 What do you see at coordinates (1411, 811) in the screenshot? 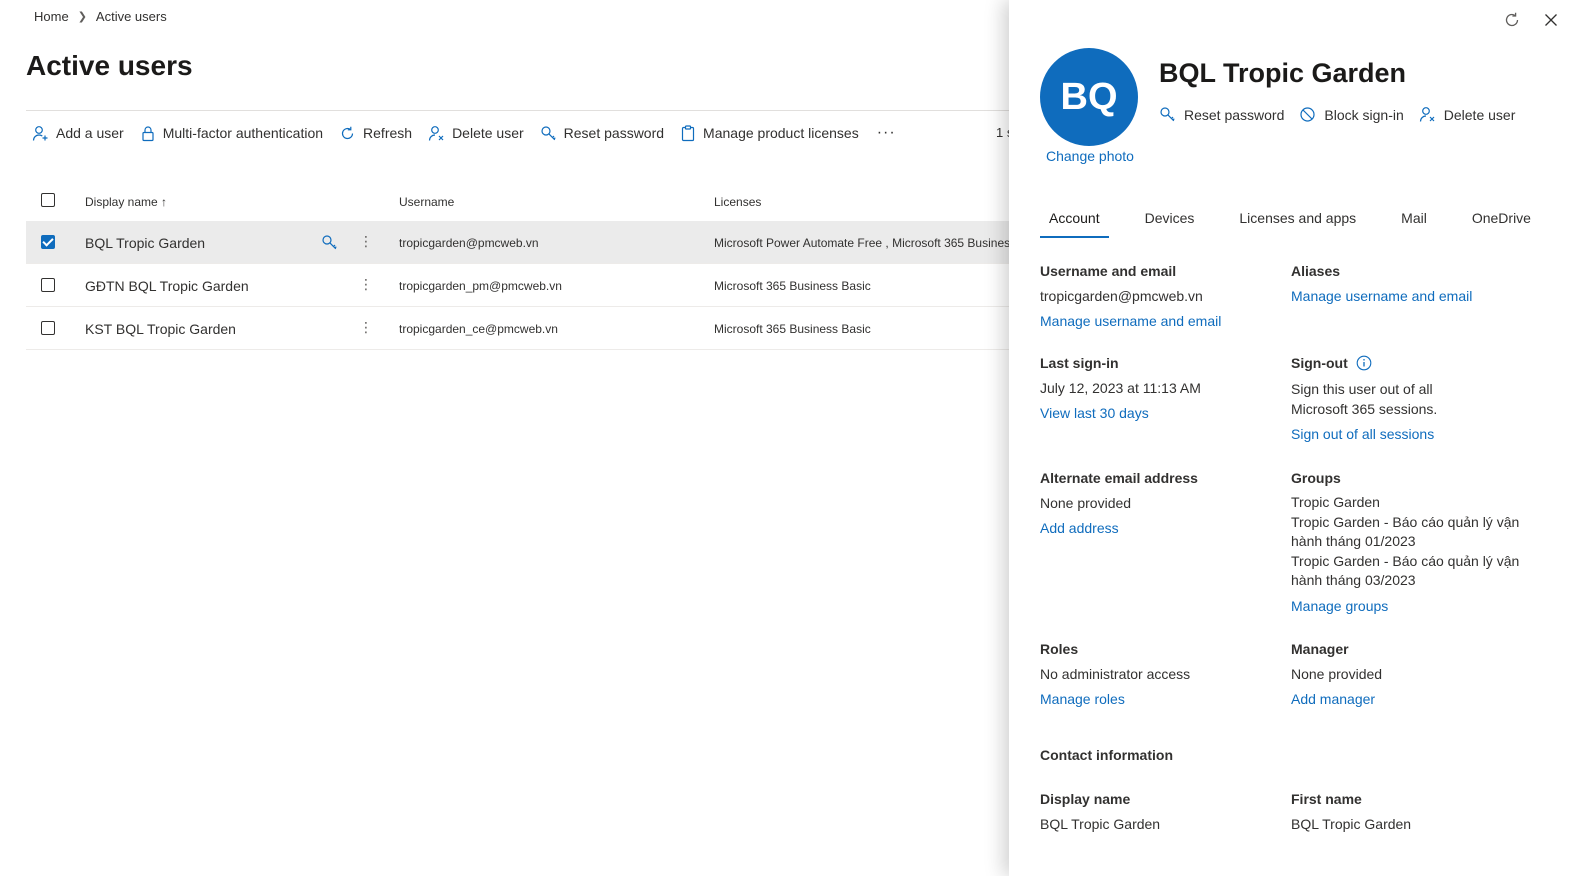
I see `first-name-section: First name BQL Tropic Garden` at bounding box center [1411, 811].